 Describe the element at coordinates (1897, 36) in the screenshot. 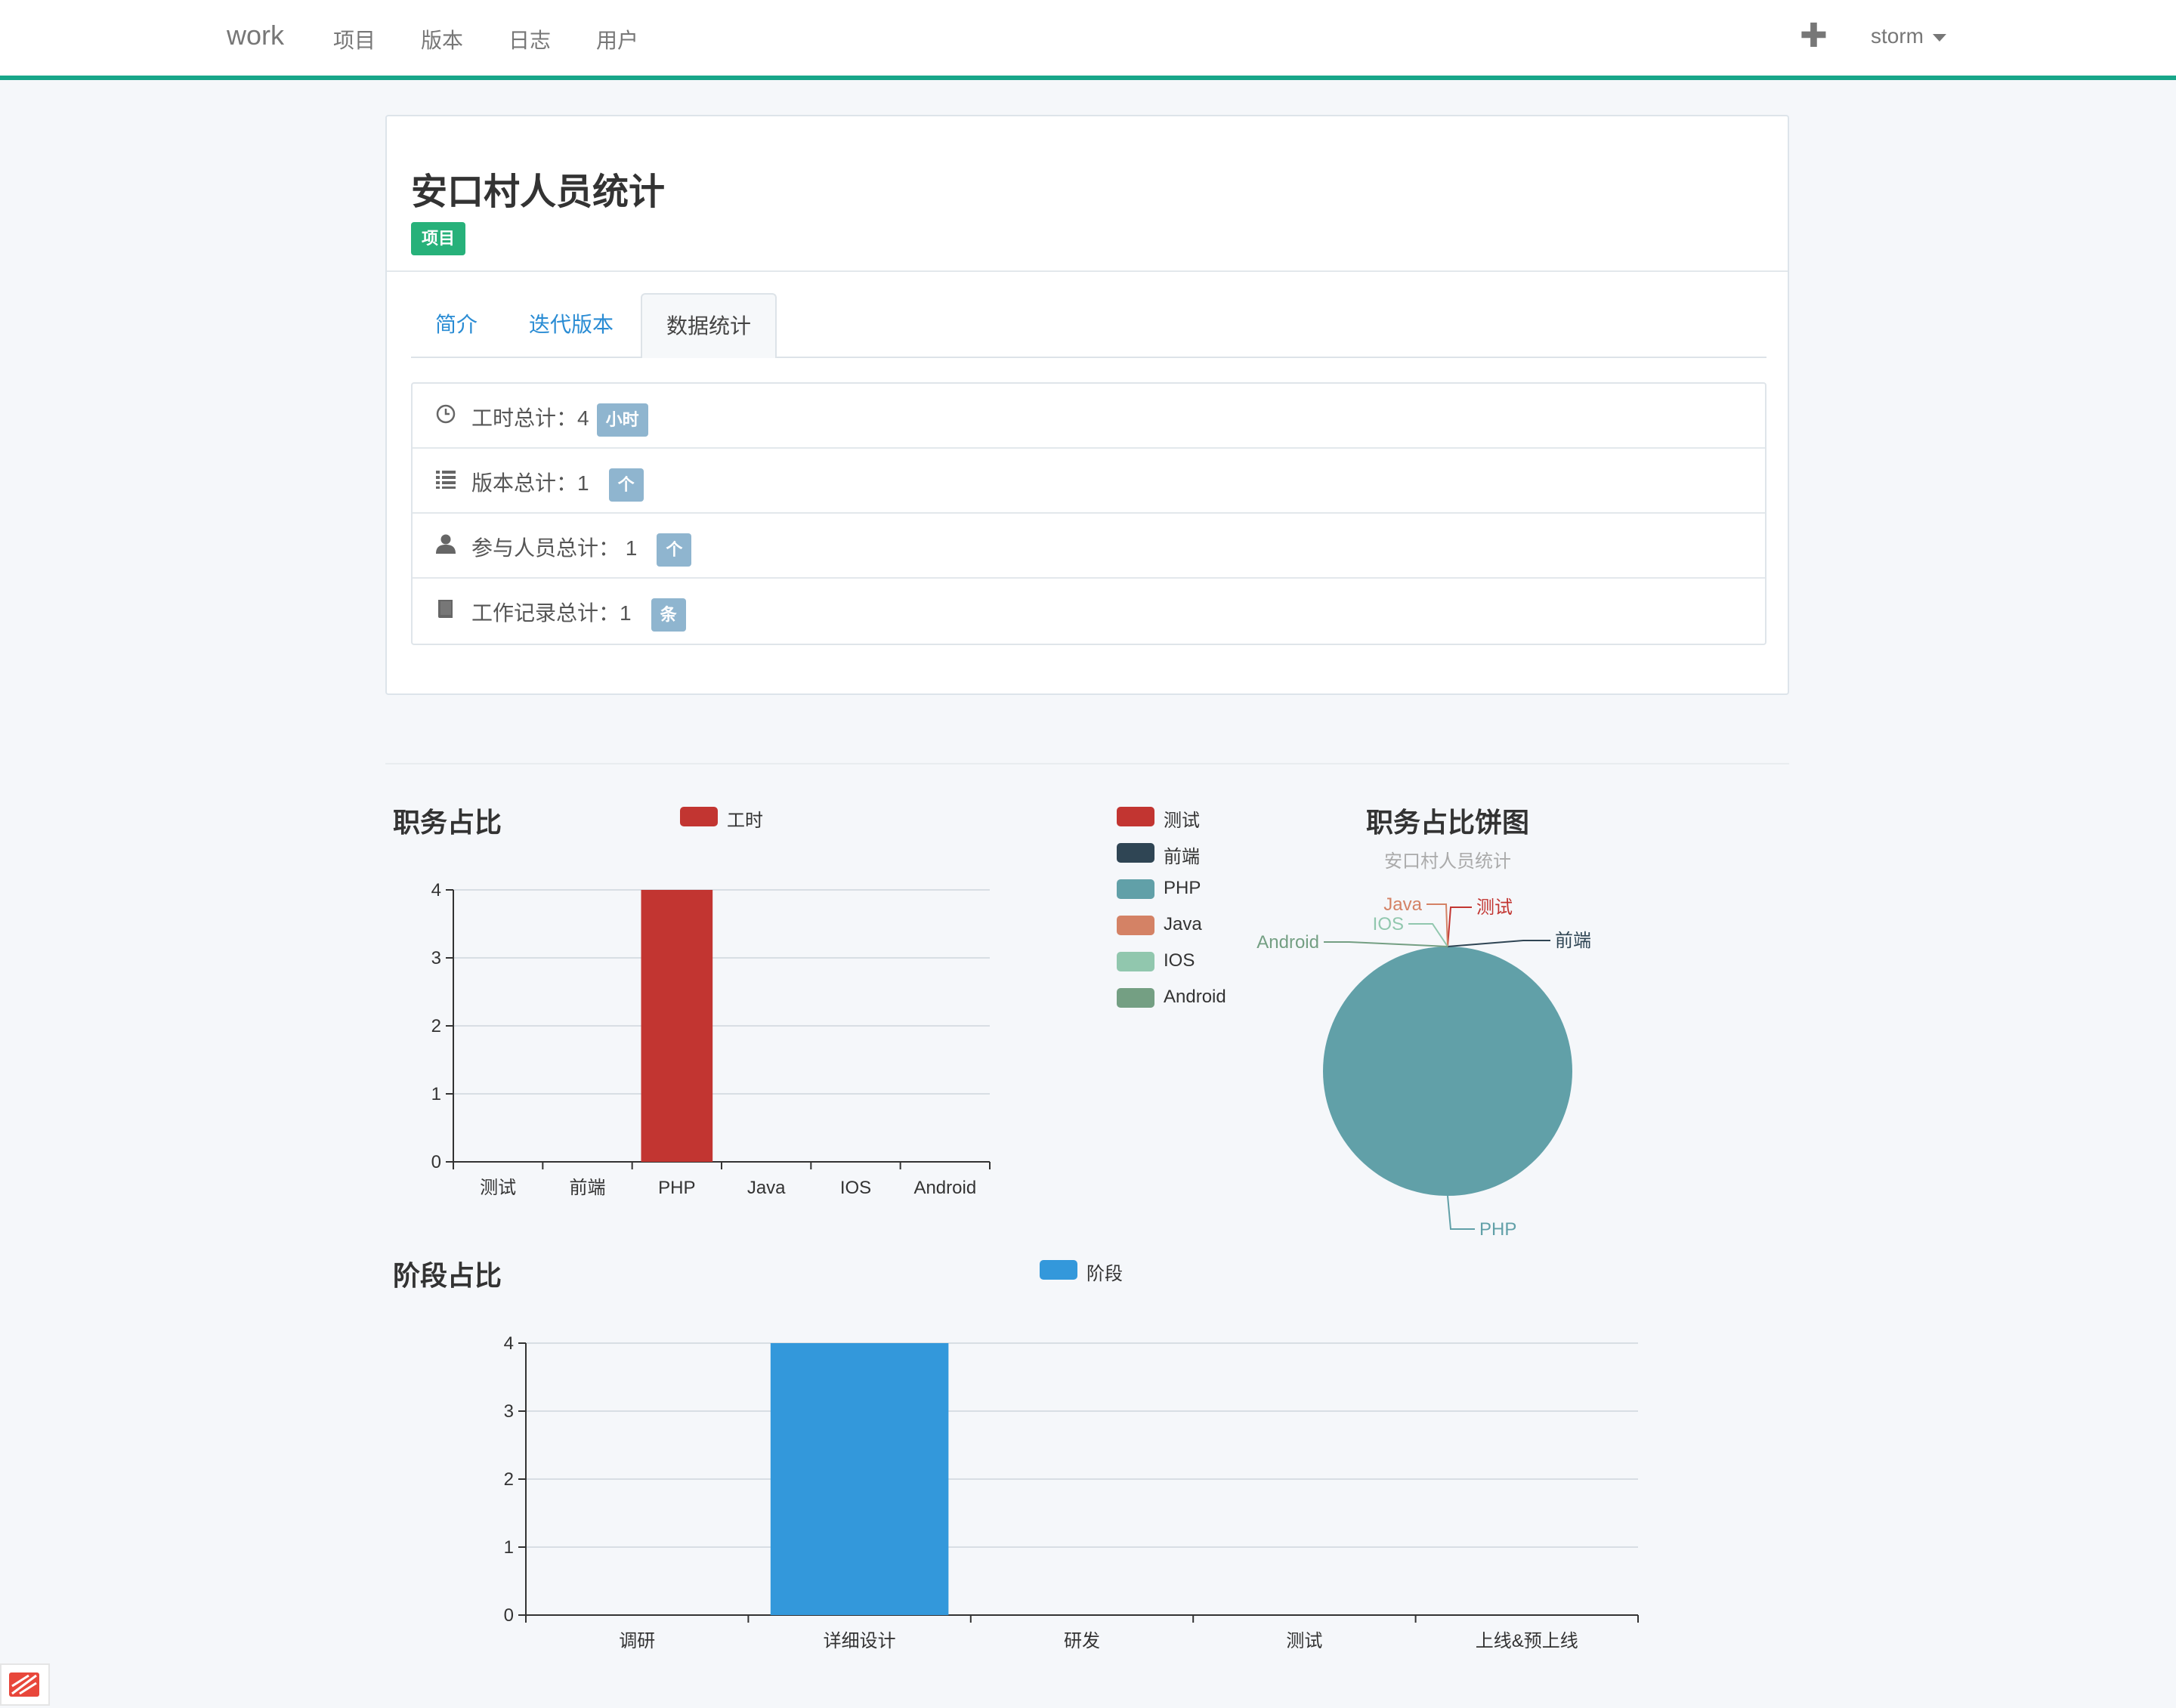

I see `user-name: storm` at that location.